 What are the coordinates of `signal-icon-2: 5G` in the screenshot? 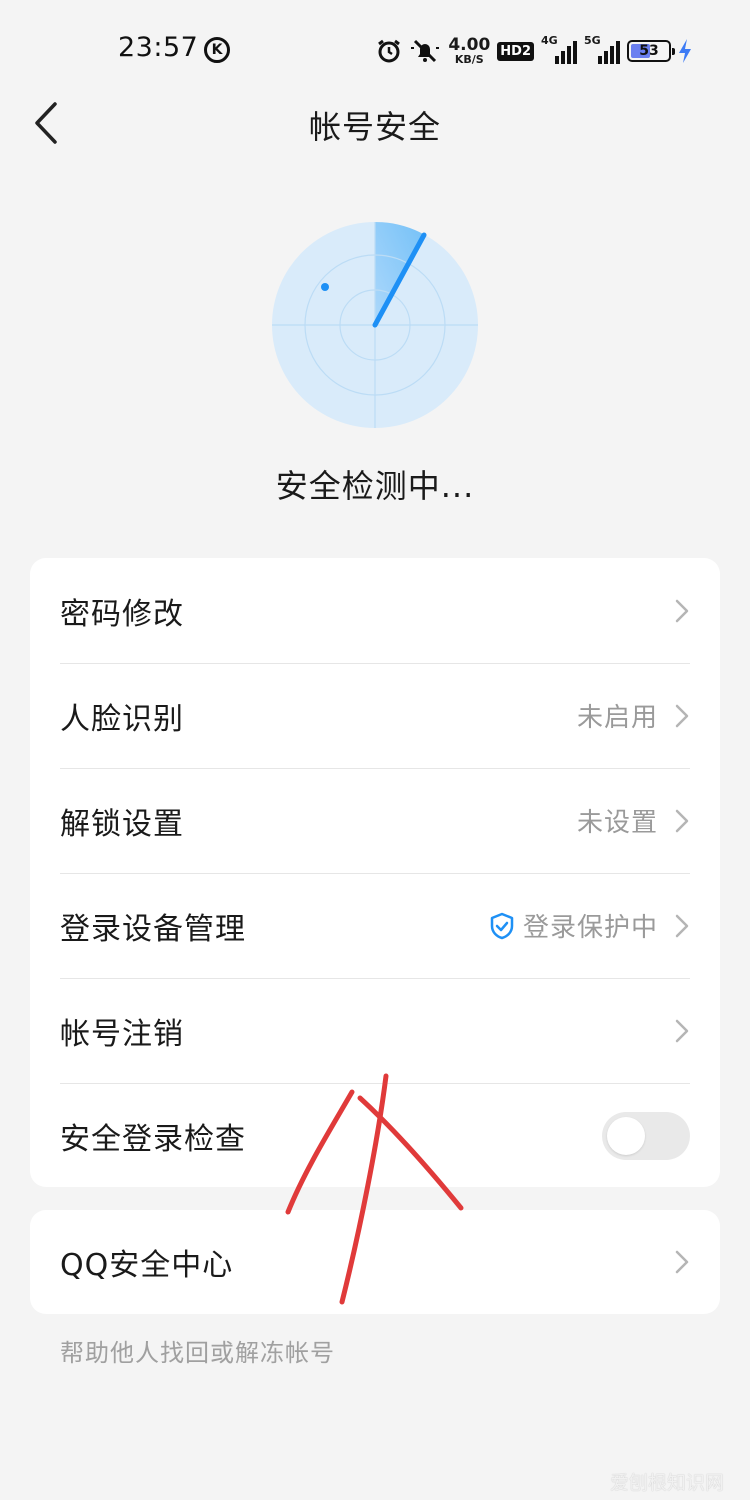 It's located at (602, 49).